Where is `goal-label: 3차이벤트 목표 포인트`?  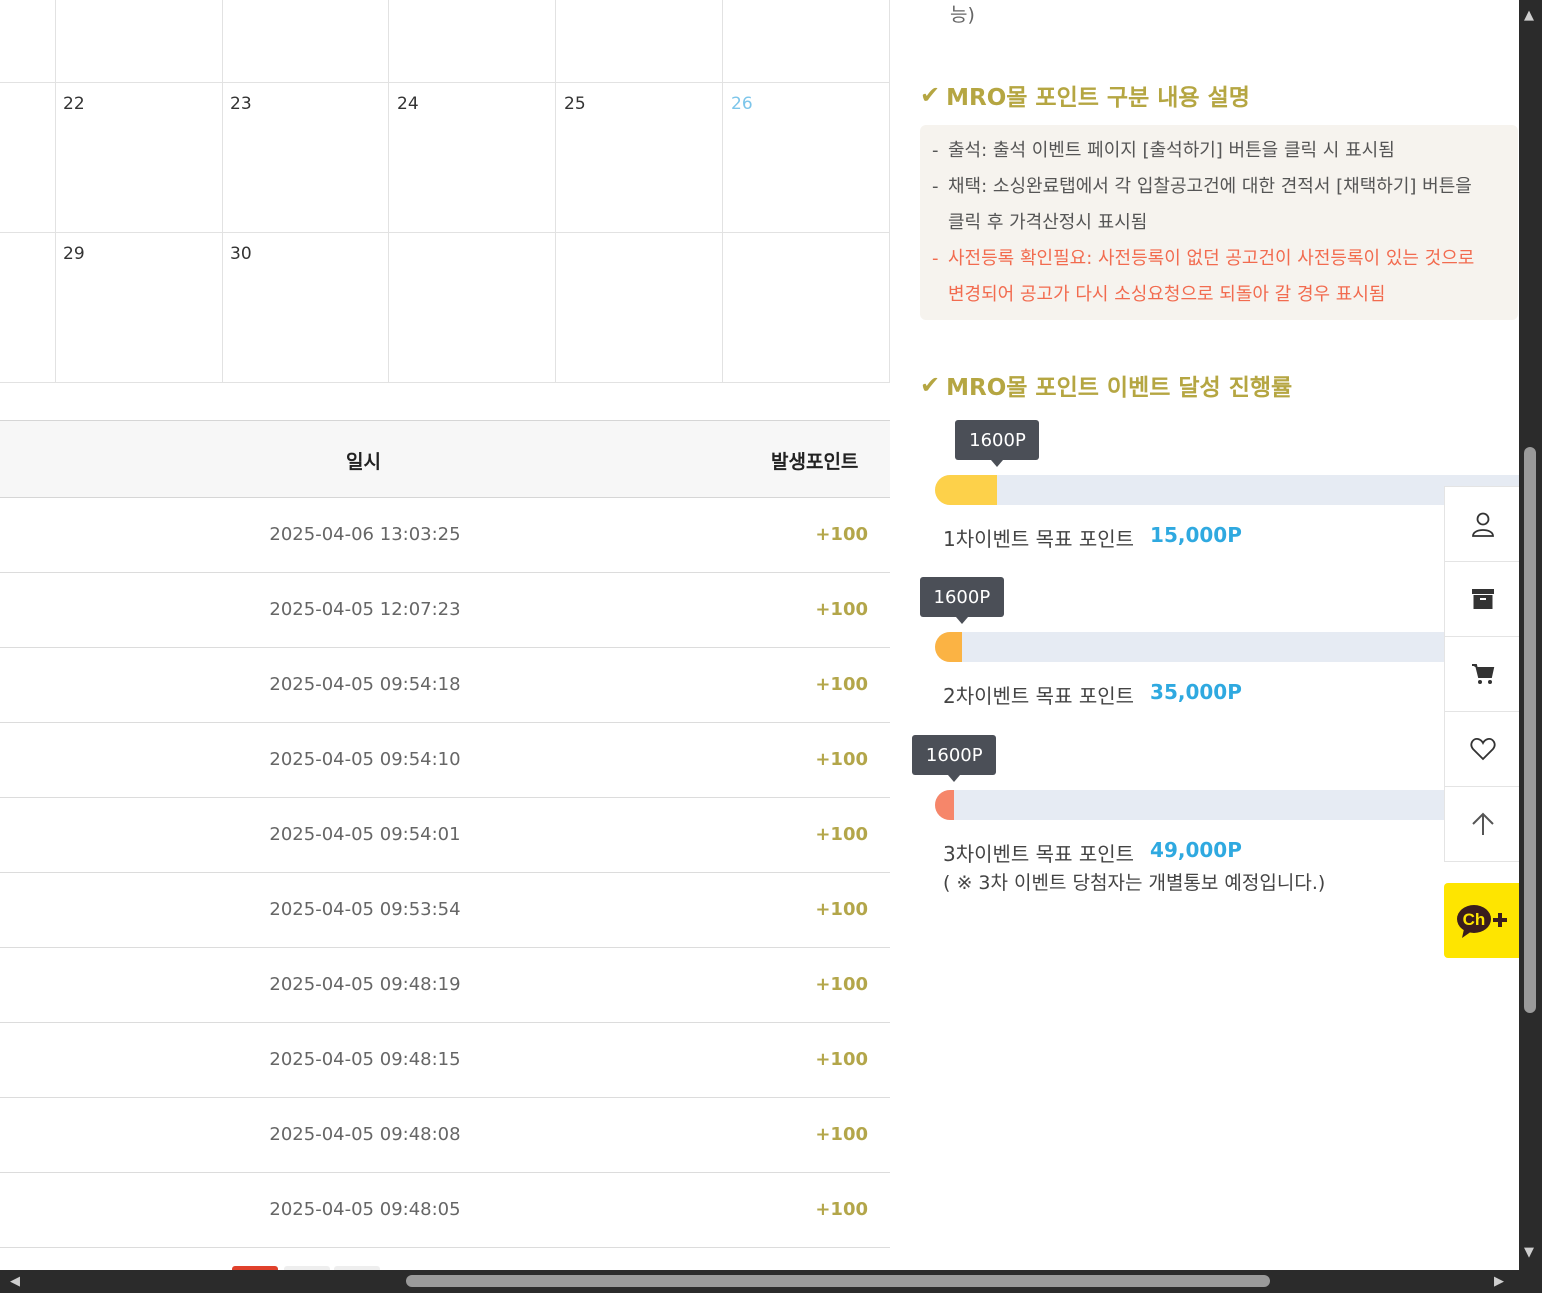 goal-label: 3차이벤트 목표 포인트 is located at coordinates (1039, 854).